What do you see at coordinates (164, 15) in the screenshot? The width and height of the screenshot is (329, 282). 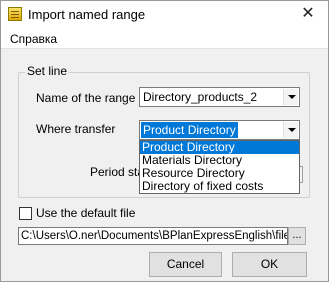 I see `title-bar: Import named range ✕` at bounding box center [164, 15].